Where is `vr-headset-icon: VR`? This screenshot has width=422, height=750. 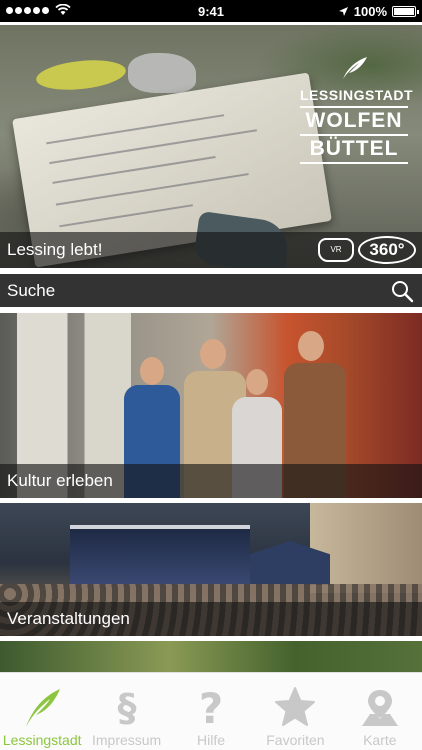
vr-headset-icon: VR is located at coordinates (336, 250).